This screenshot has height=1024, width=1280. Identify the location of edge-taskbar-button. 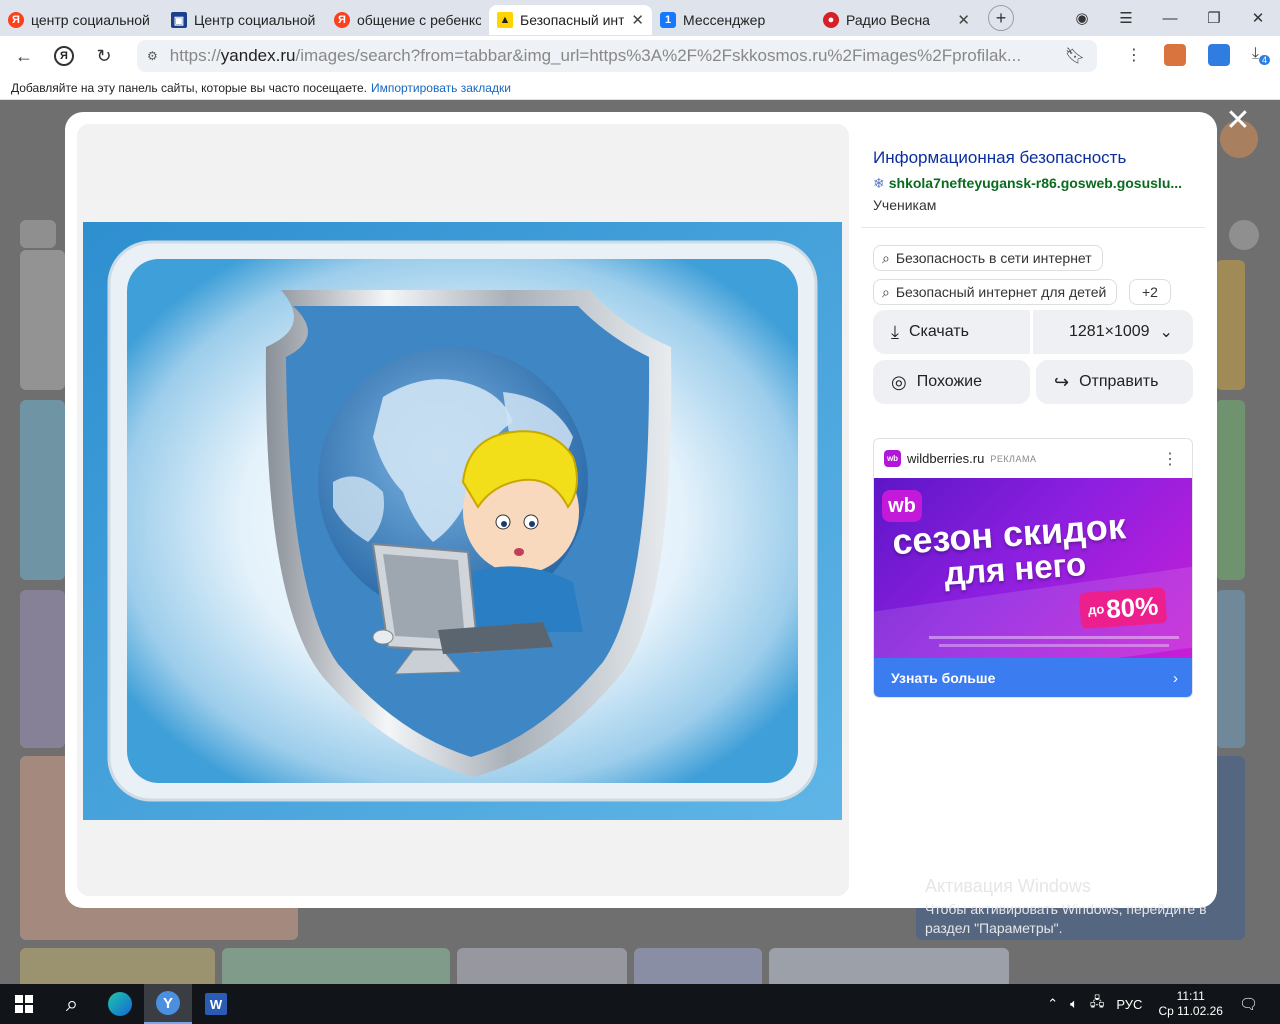
(120, 1004).